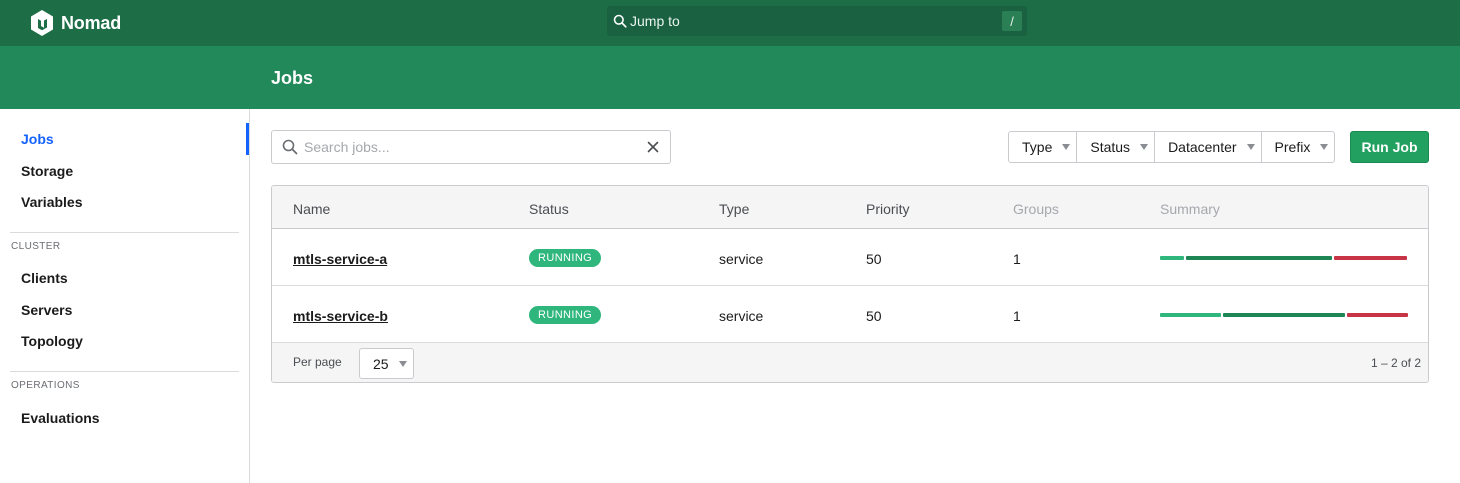 This screenshot has width=1460, height=483. What do you see at coordinates (655, 21) in the screenshot?
I see `jump-to-label: Jump to` at bounding box center [655, 21].